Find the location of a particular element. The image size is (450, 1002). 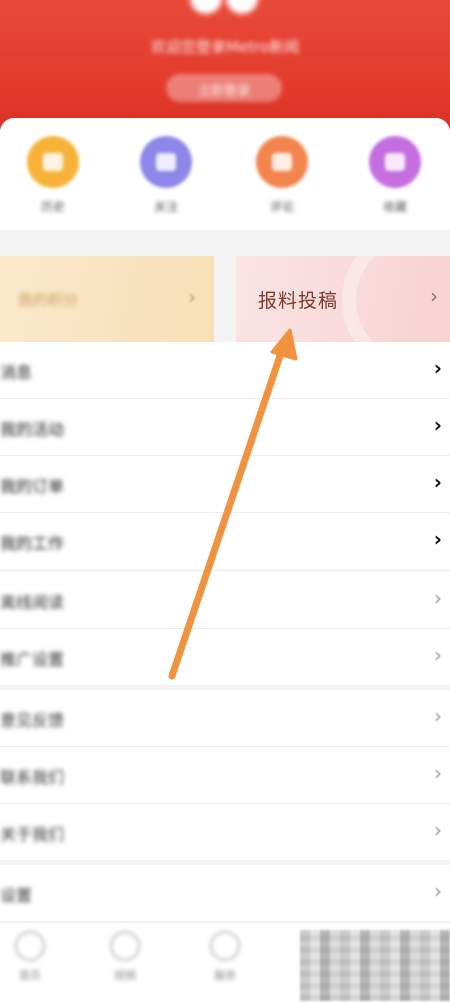

avatar is located at coordinates (226, 9).